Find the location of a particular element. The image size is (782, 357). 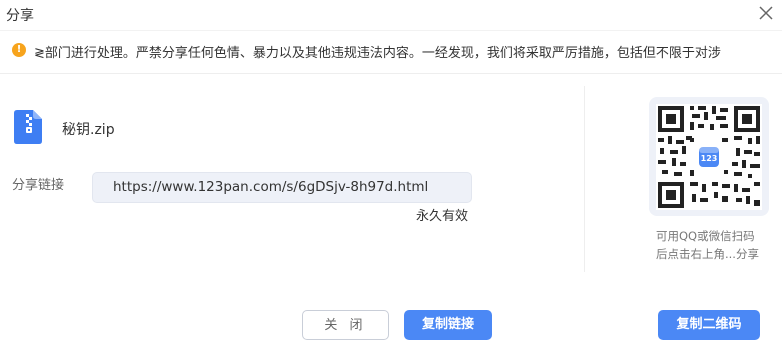

qr-code: 123 is located at coordinates (709, 156).